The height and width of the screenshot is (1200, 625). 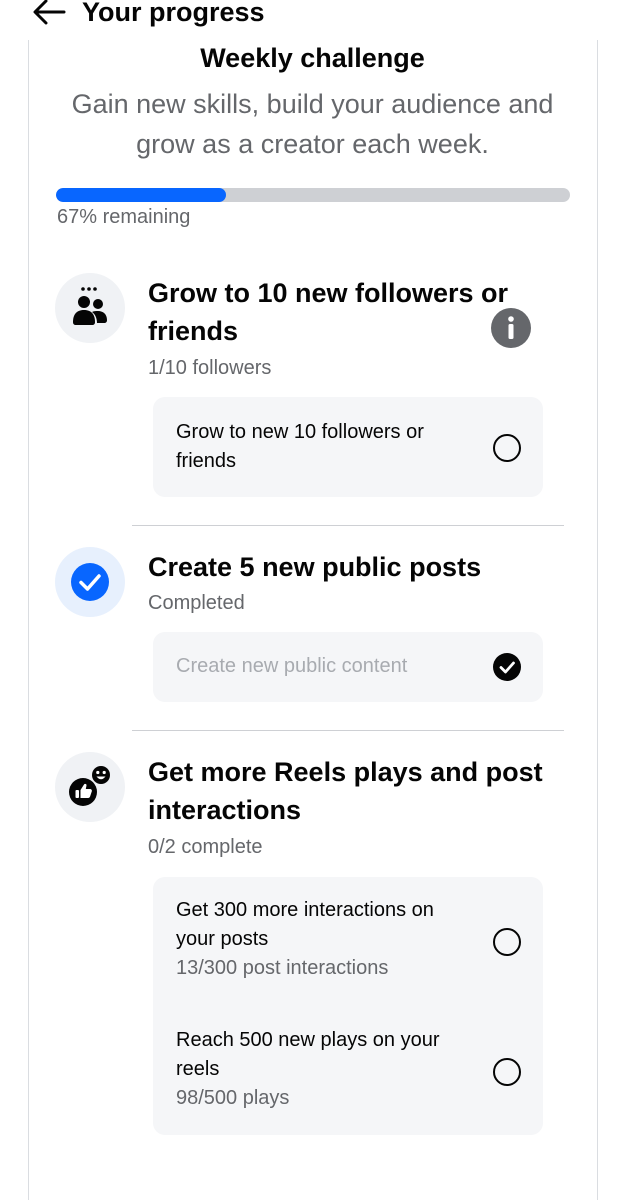 I want to click on top-bar: Your progress, so click(x=312, y=16).